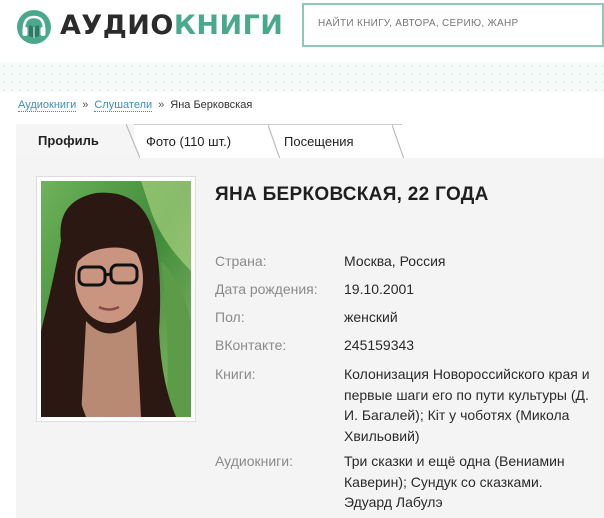 The width and height of the screenshot is (604, 518). Describe the element at coordinates (189, 141) in the screenshot. I see `tab-photos-label: Фото (110 шт.)` at that location.